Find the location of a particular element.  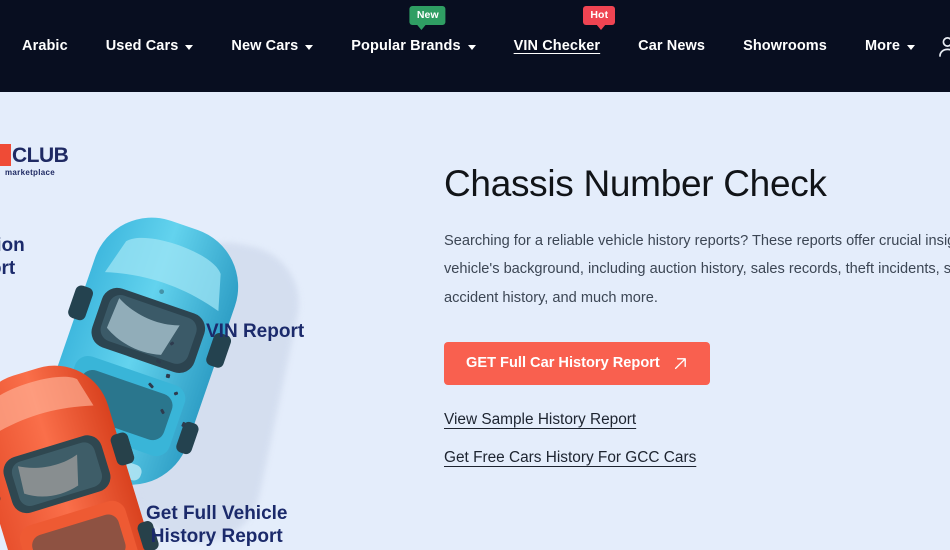

nav-item-car-news: Car News is located at coordinates (671, 46).